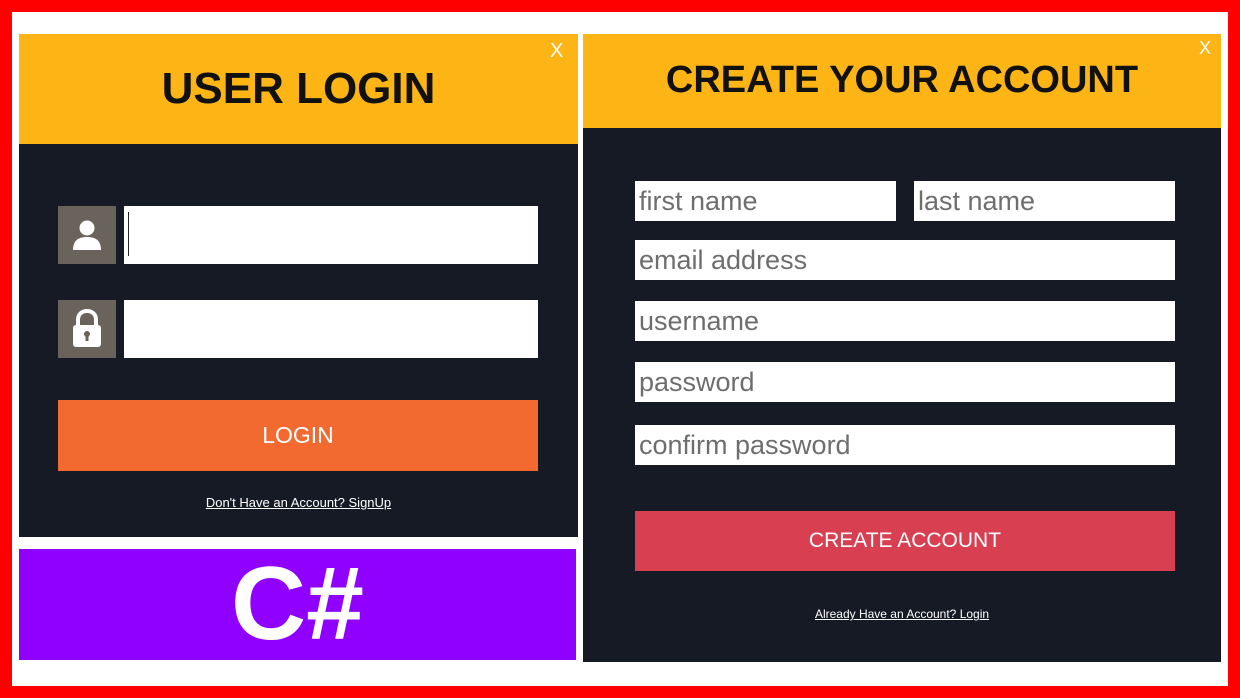 Image resolution: width=1240 pixels, height=698 pixels. I want to click on password-icon-box, so click(87, 329).